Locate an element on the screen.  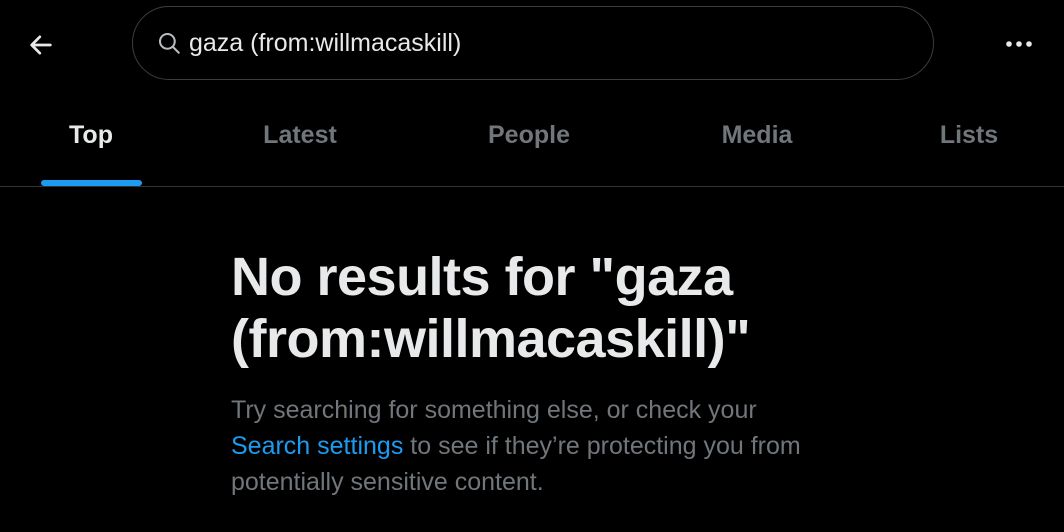
tab-top: Top is located at coordinates (91, 139).